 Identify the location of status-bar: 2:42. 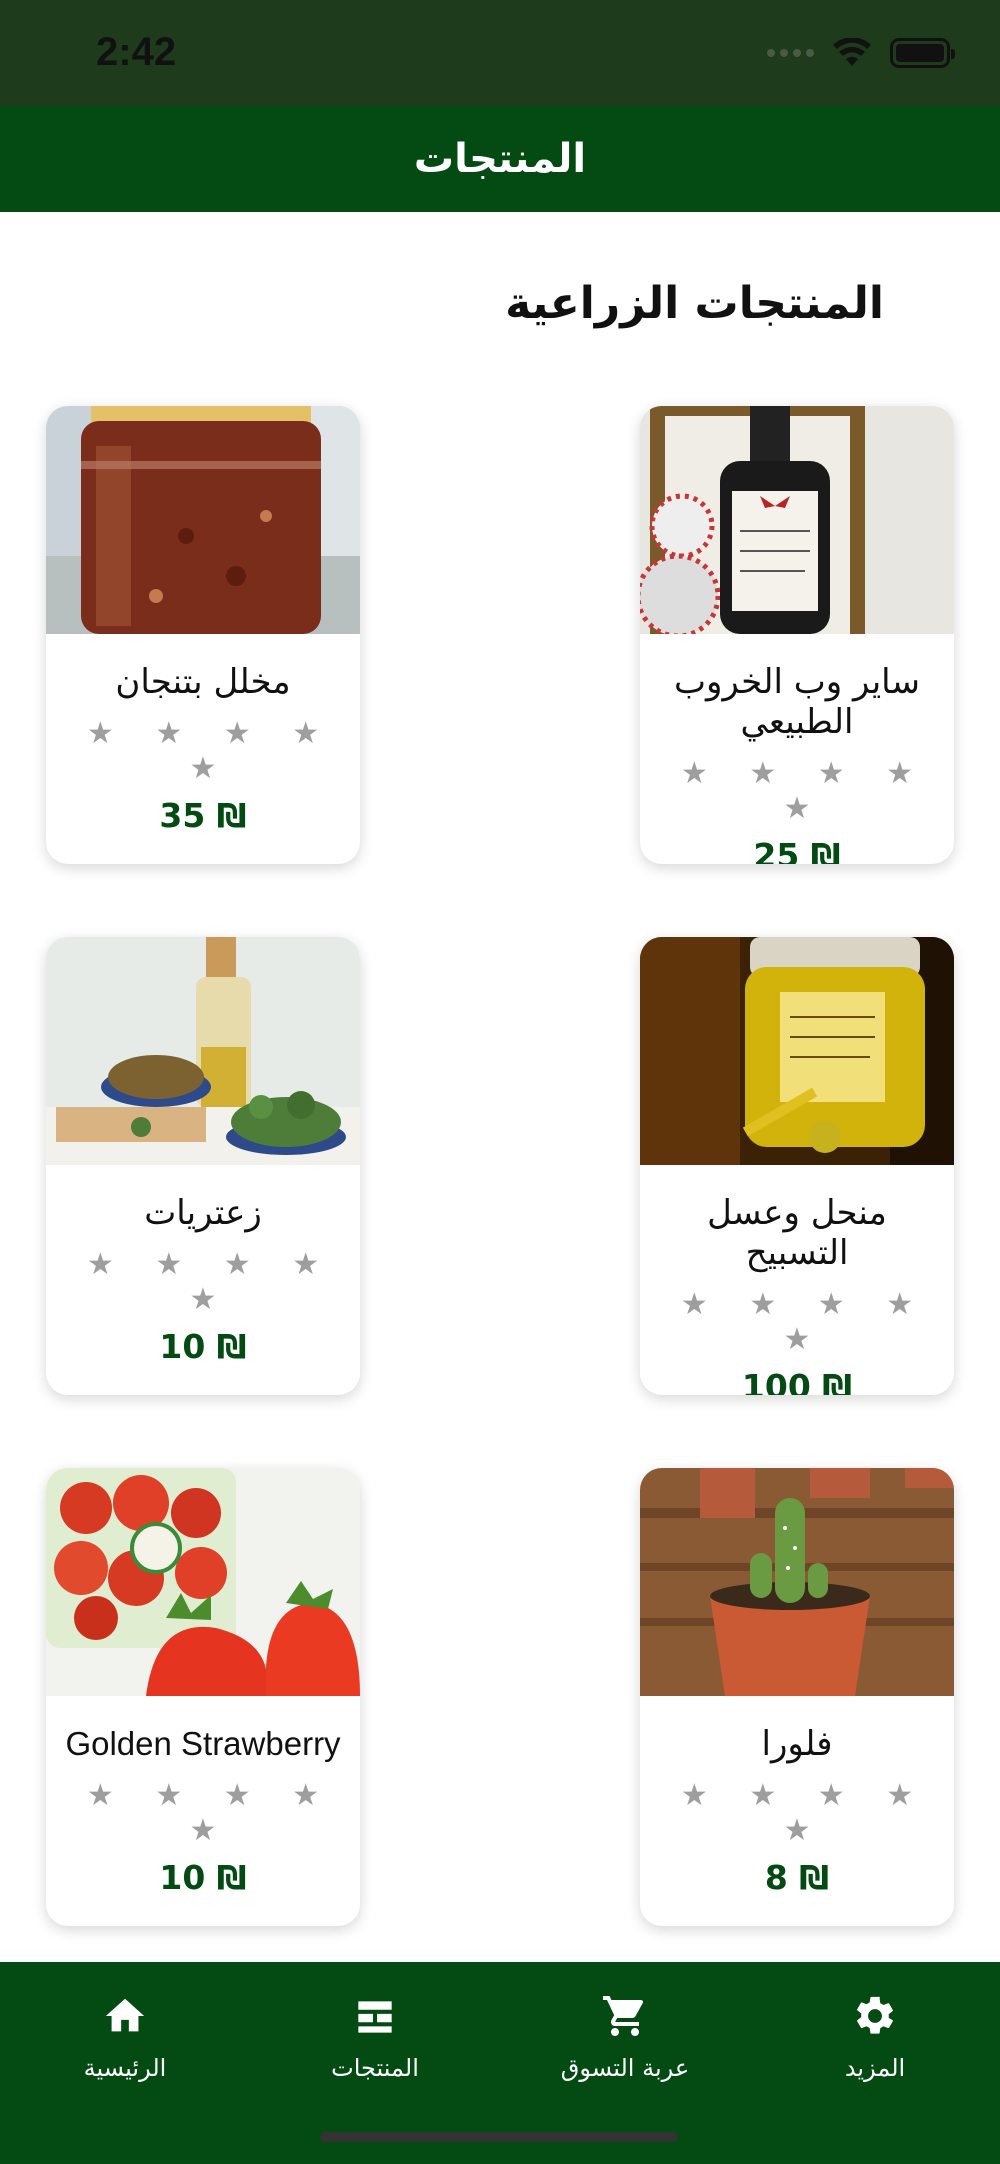
(500, 53).